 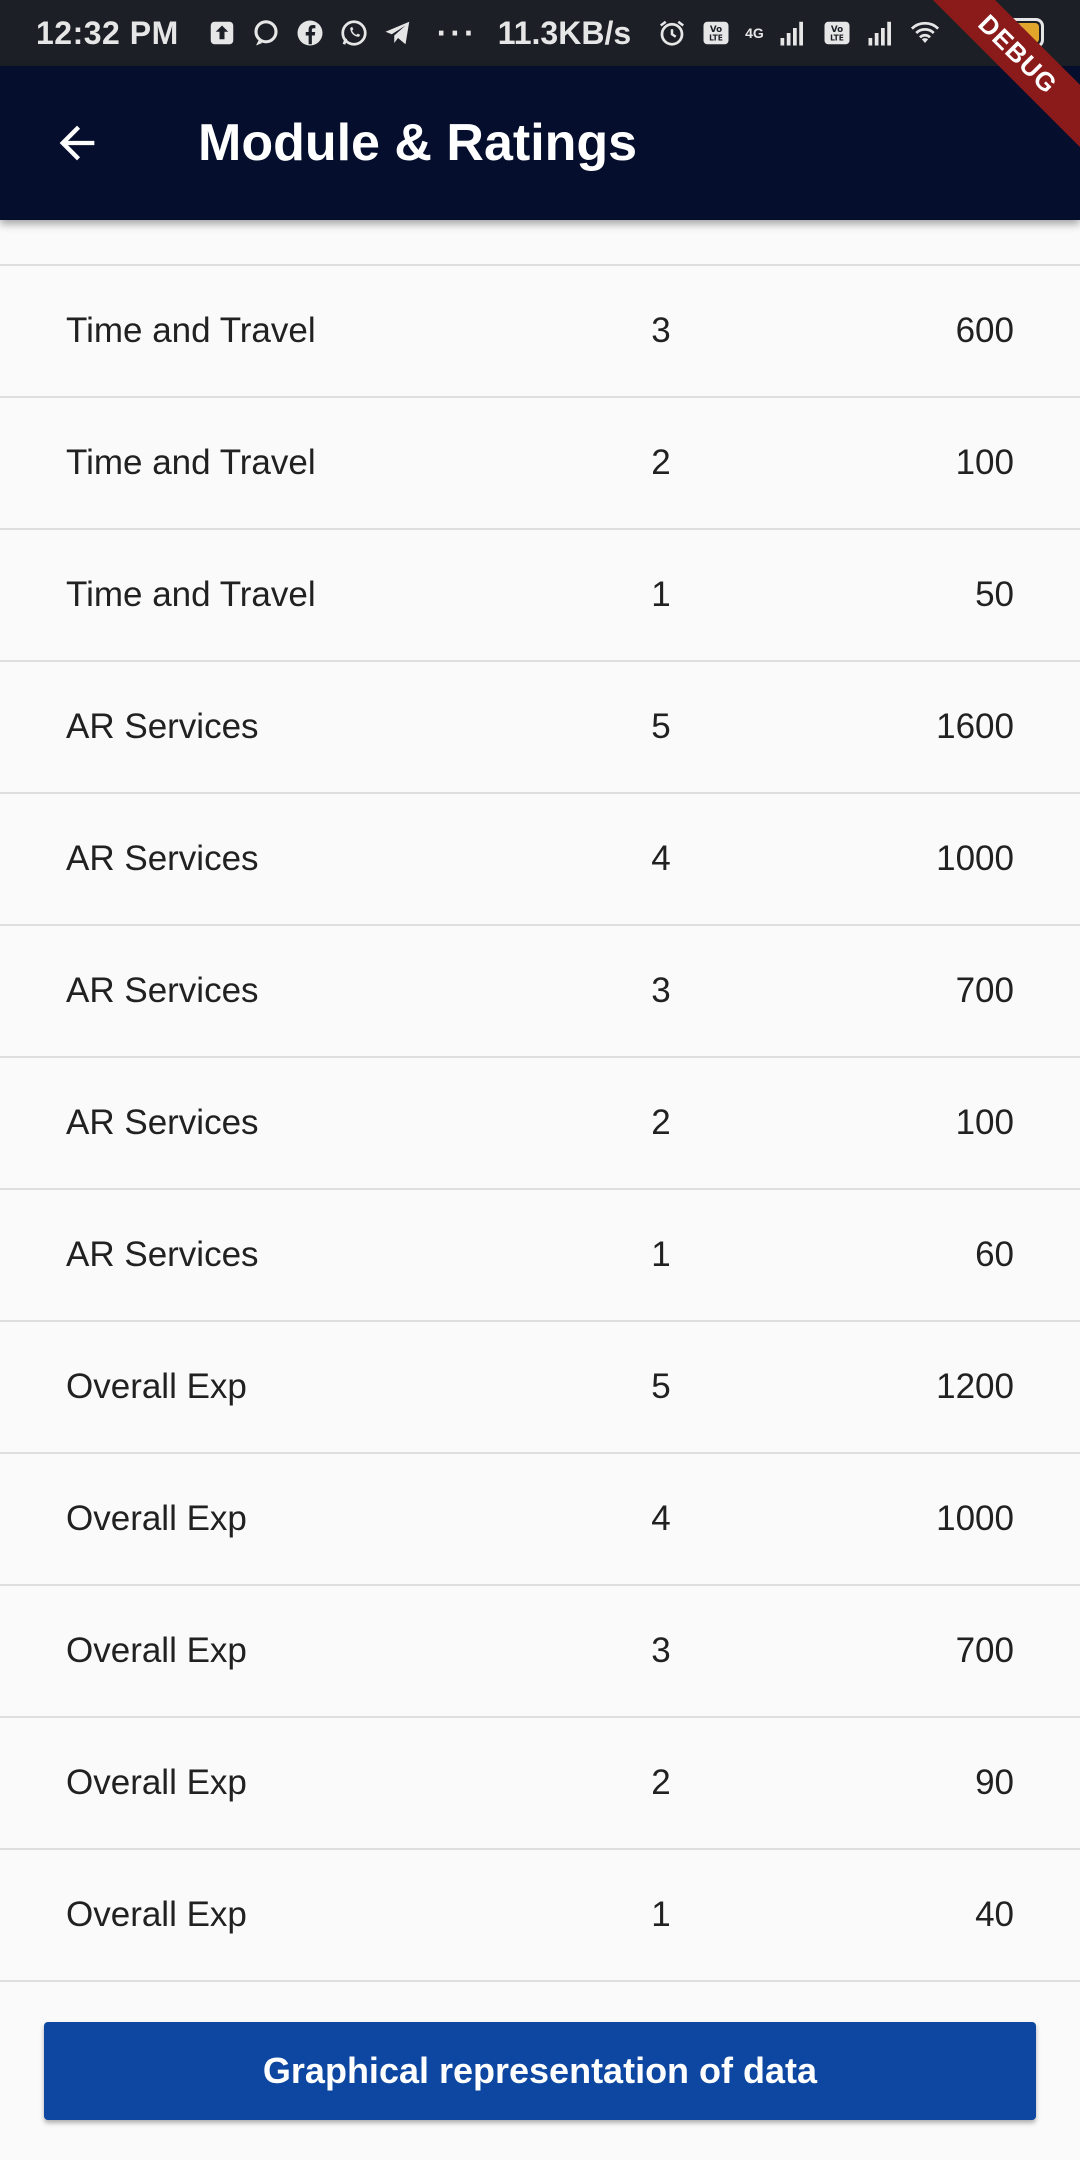 I want to click on table-row: Overall Exp 2 90, so click(x=540, y=1784).